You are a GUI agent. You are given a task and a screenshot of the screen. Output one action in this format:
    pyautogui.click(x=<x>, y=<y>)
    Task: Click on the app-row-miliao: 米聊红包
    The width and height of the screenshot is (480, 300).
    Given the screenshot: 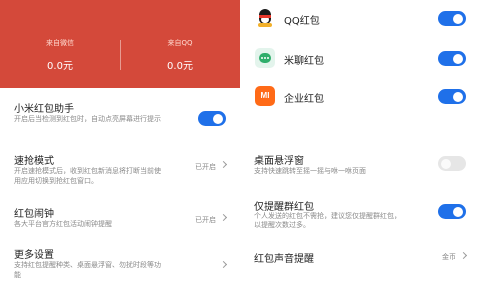 What is the action you would take?
    pyautogui.click(x=360, y=59)
    